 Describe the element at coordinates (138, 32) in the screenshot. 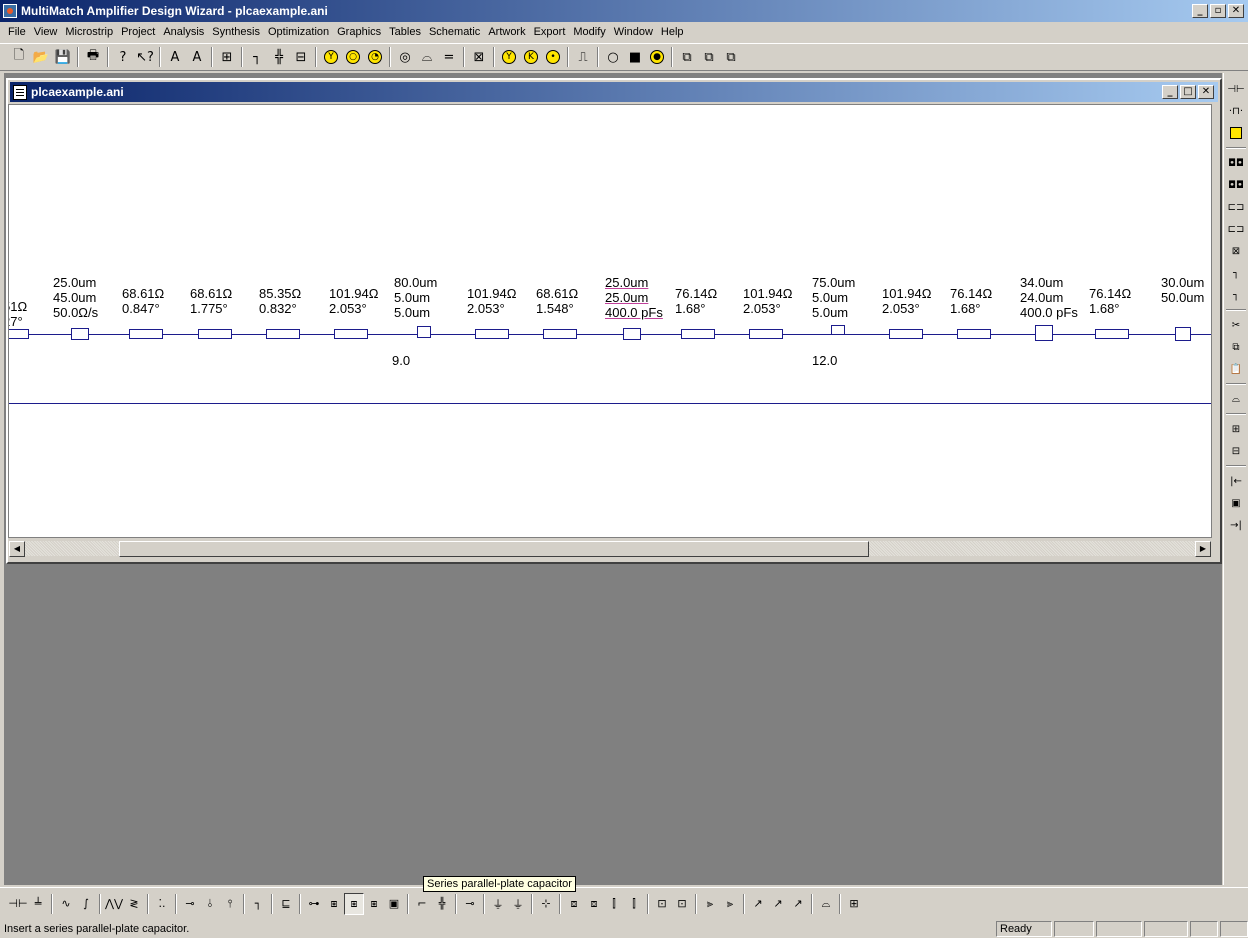

I see `menu-project: Project` at that location.